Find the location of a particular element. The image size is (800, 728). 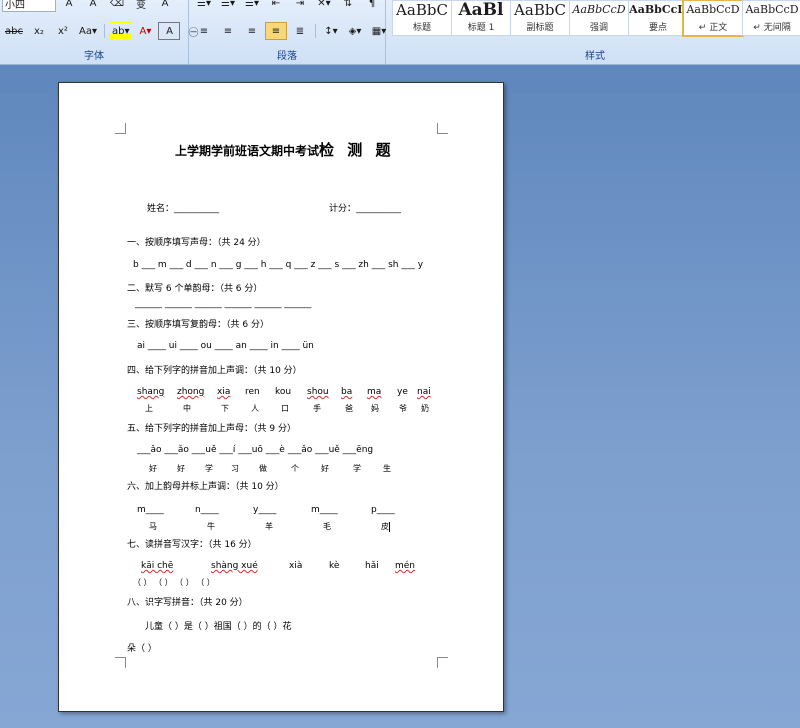

pinyin-item: mén is located at coordinates (405, 566).